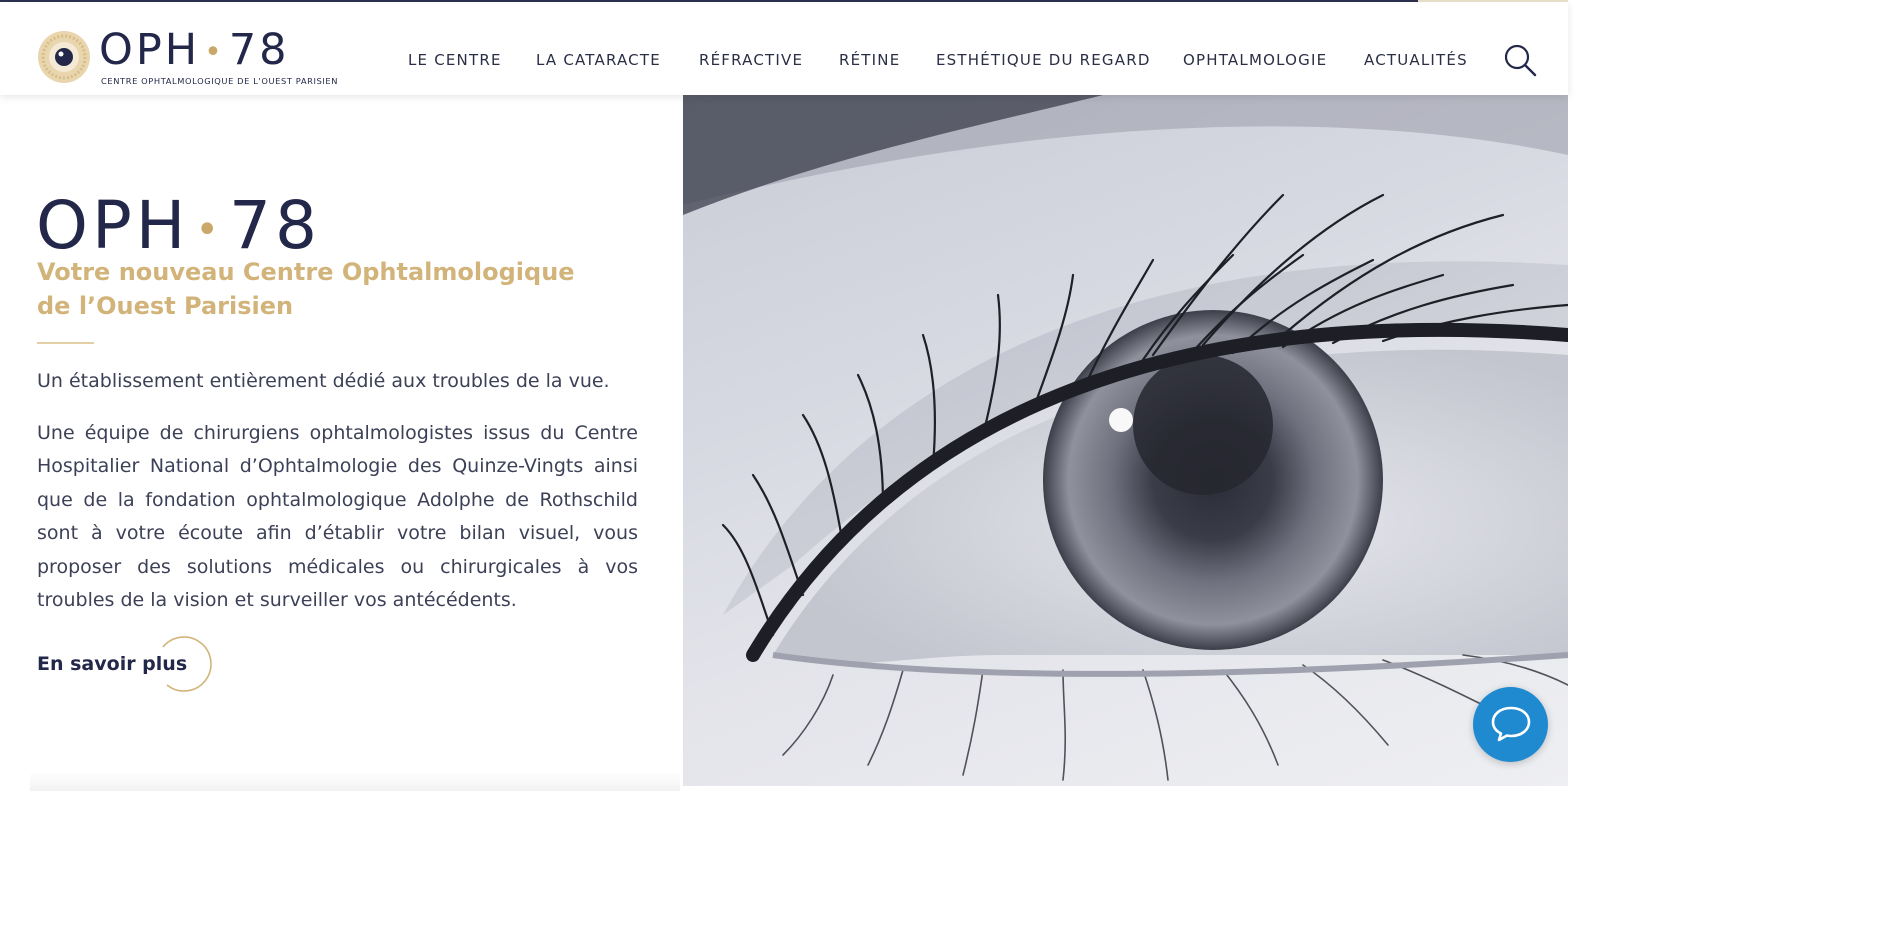 Image resolution: width=1889 pixels, height=947 pixels. Describe the element at coordinates (1255, 60) in the screenshot. I see `nav-item-ophtalmologie: OPHTALMOLOGIE` at that location.